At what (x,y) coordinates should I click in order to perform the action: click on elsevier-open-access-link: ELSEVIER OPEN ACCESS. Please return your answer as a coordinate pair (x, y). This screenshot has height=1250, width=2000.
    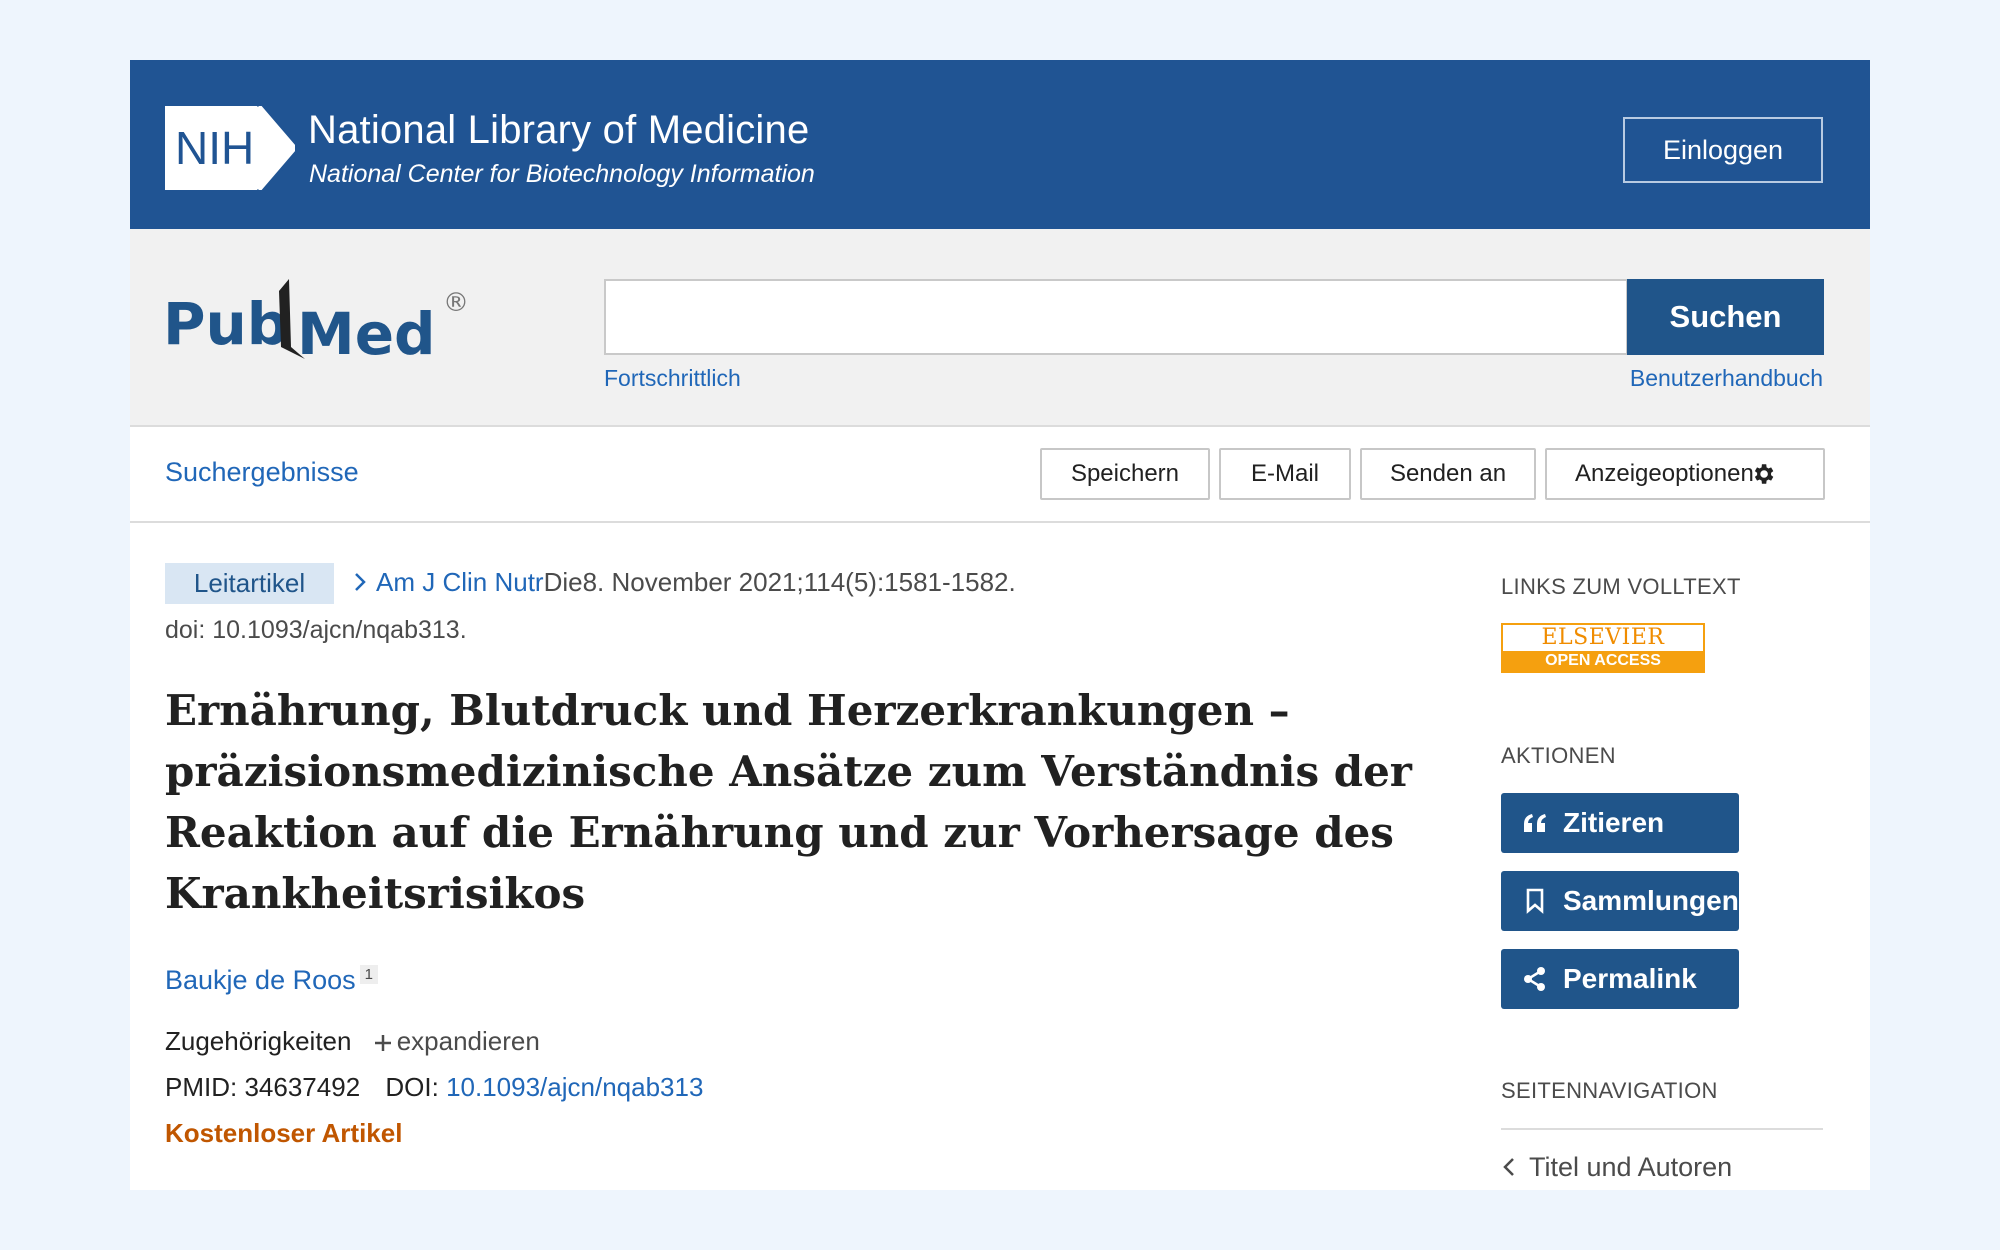
    Looking at the image, I should click on (1603, 648).